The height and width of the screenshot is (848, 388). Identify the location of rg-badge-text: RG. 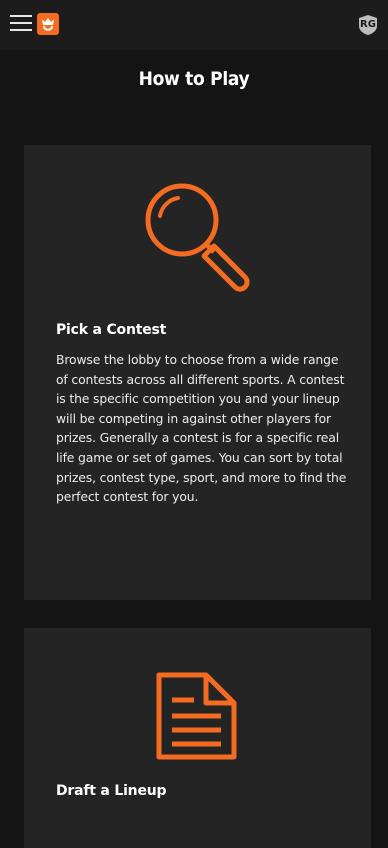
(368, 24).